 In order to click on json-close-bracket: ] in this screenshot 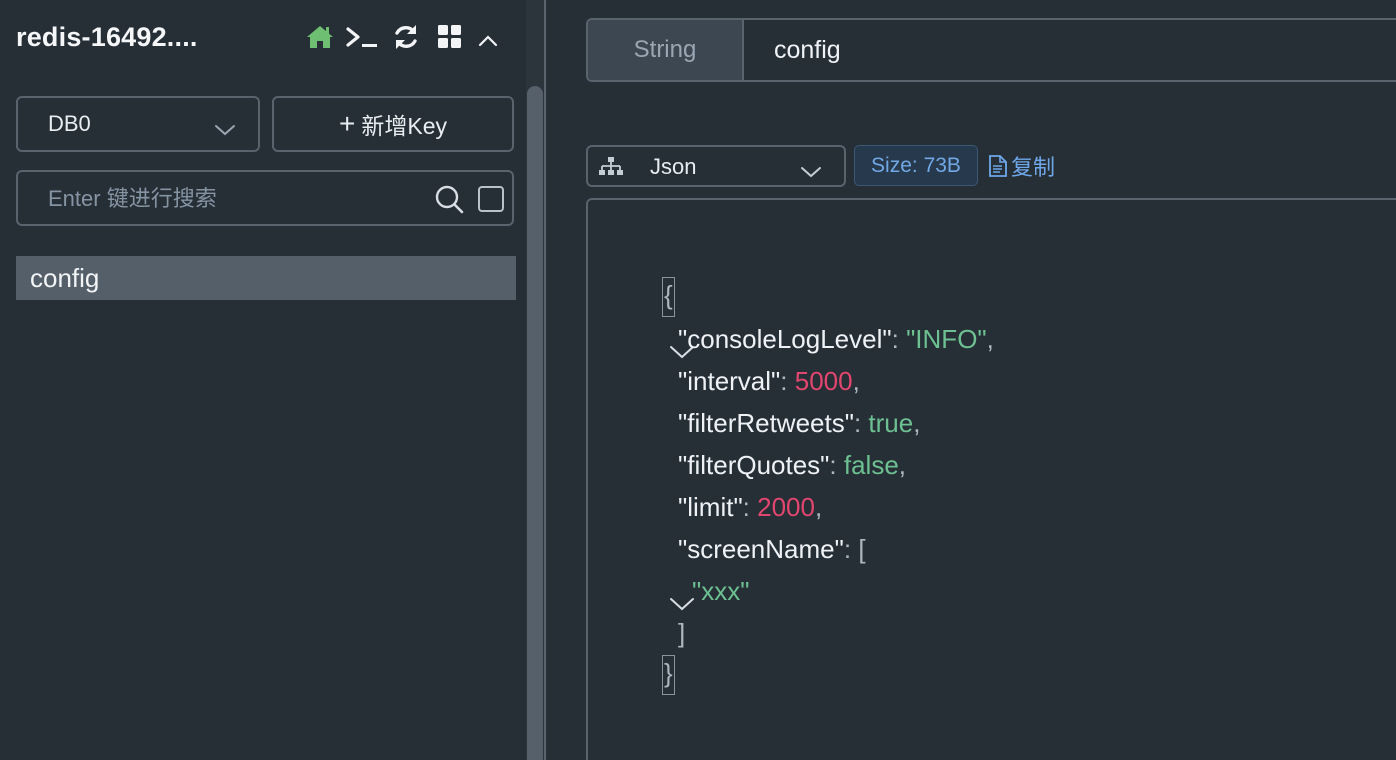, I will do `click(682, 633)`.